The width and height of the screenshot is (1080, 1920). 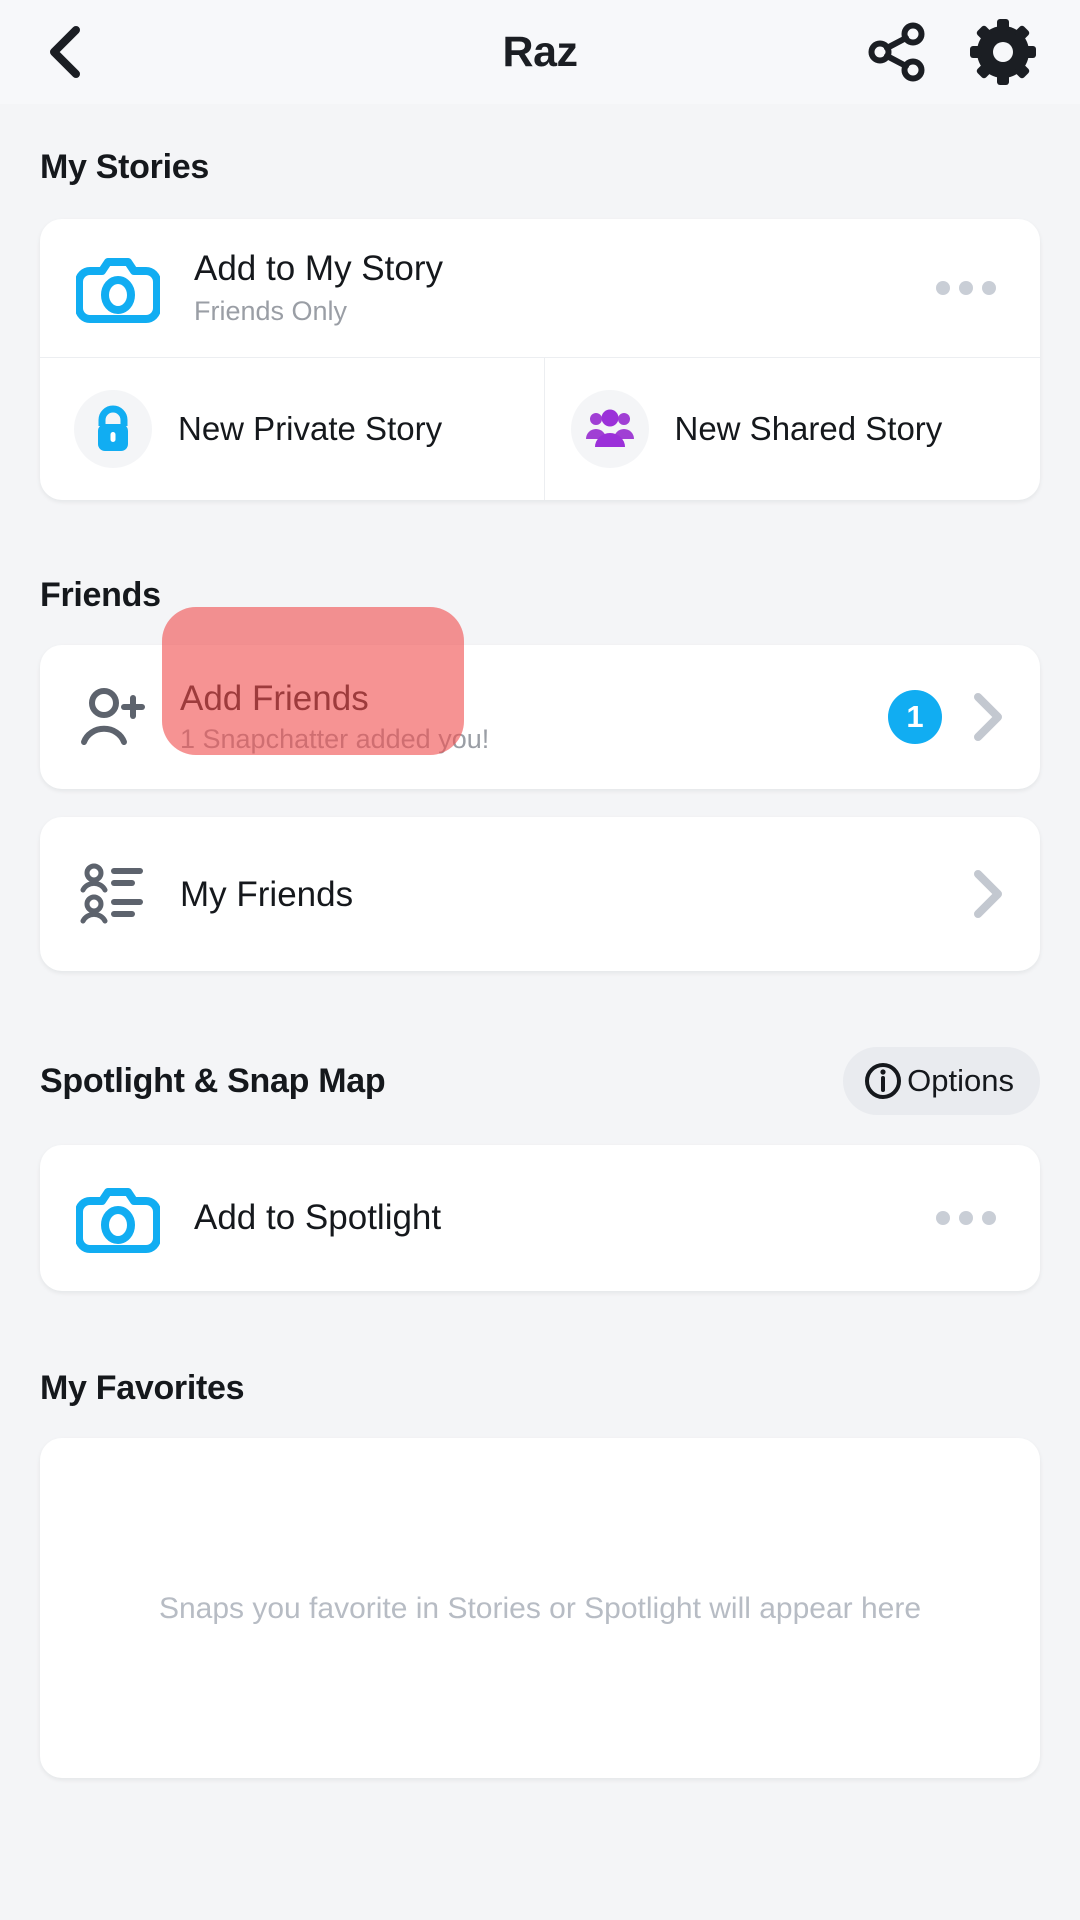 I want to click on my-friends-label: My Friends, so click(x=267, y=894).